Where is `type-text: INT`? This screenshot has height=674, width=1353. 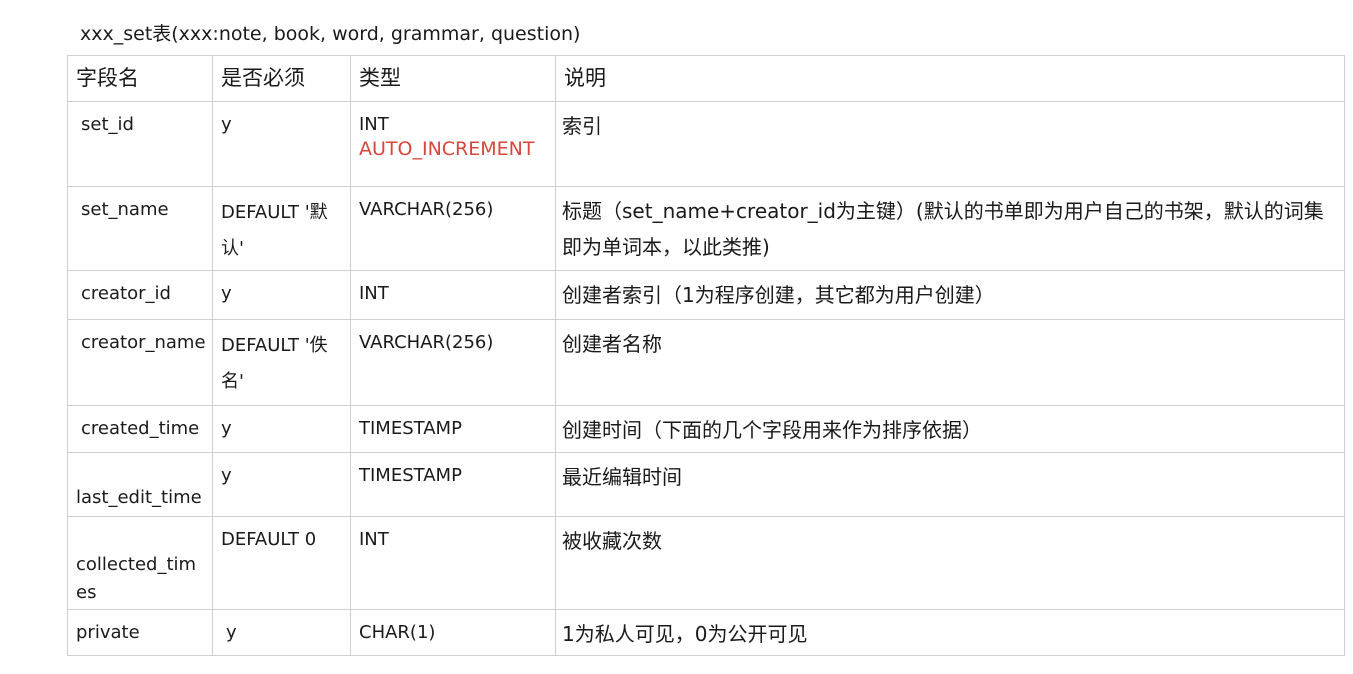
type-text: INT is located at coordinates (374, 124).